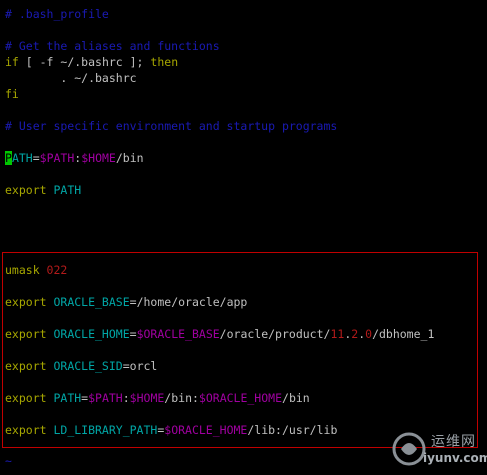 The image size is (487, 475). I want to click on number: 022, so click(53, 270).